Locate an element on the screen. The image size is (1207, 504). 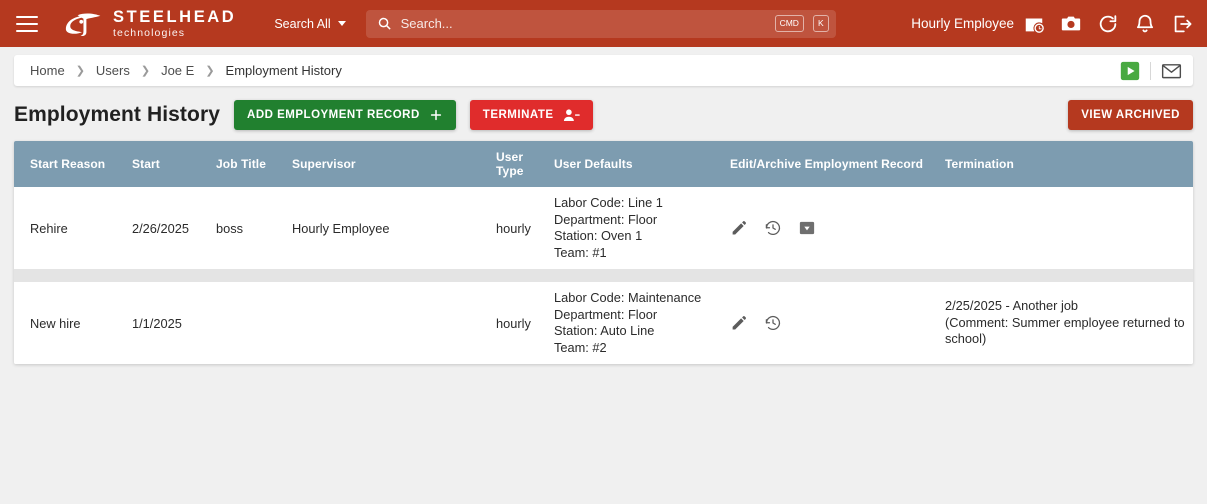
divider is located at coordinates (1150, 70).